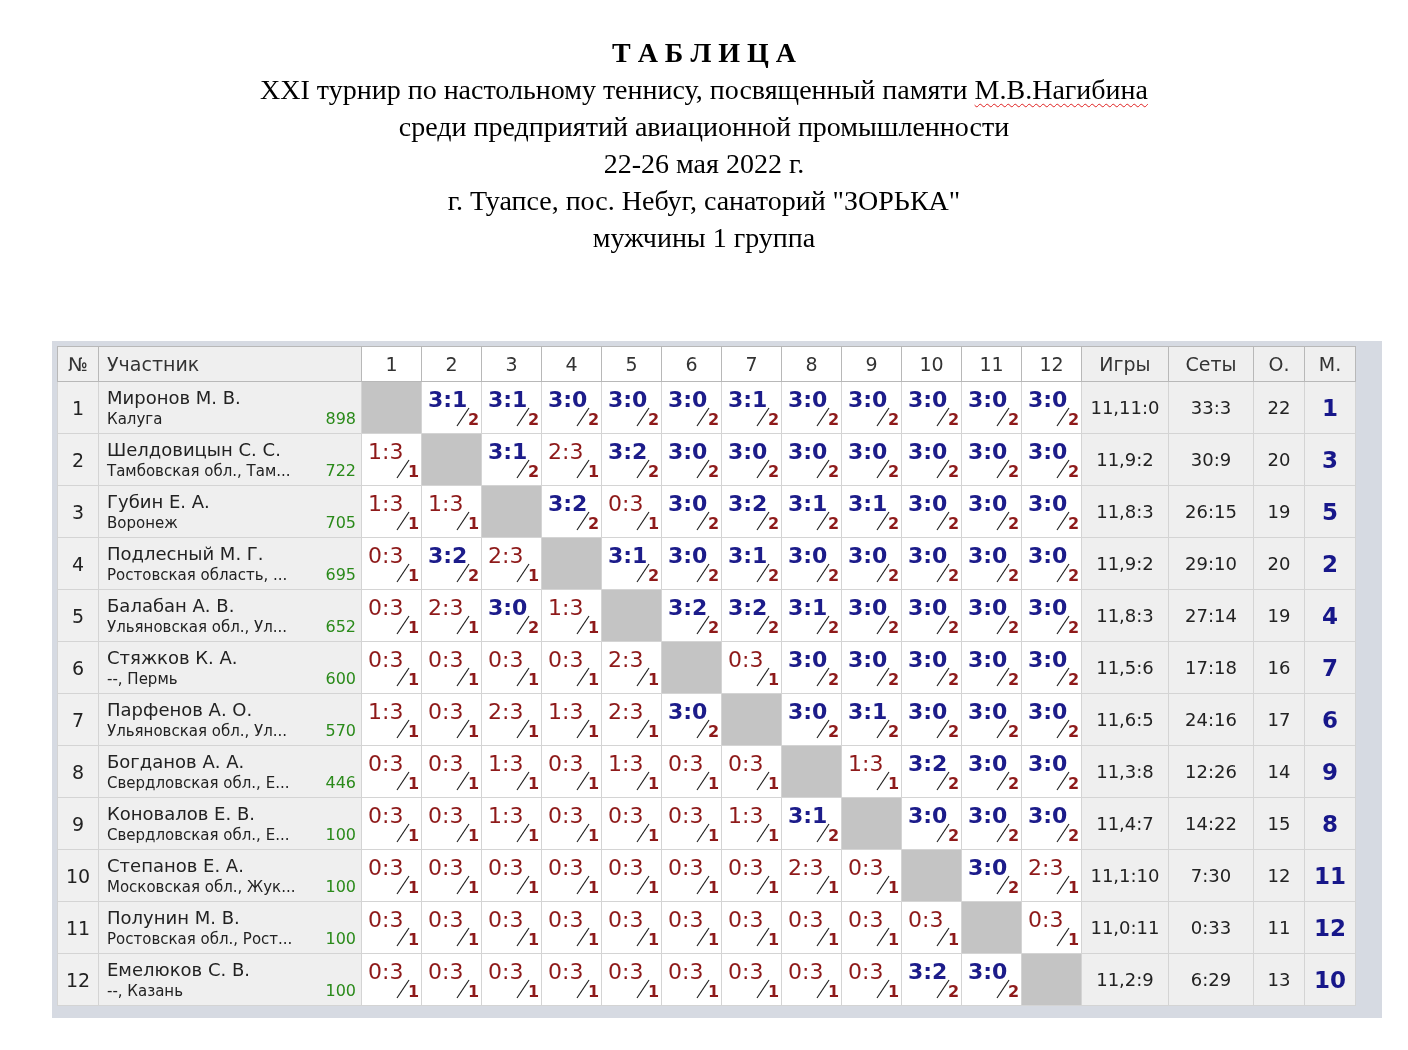 Image resolution: width=1408 pixels, height=1050 pixels. I want to click on participant-rating: 652, so click(340, 626).